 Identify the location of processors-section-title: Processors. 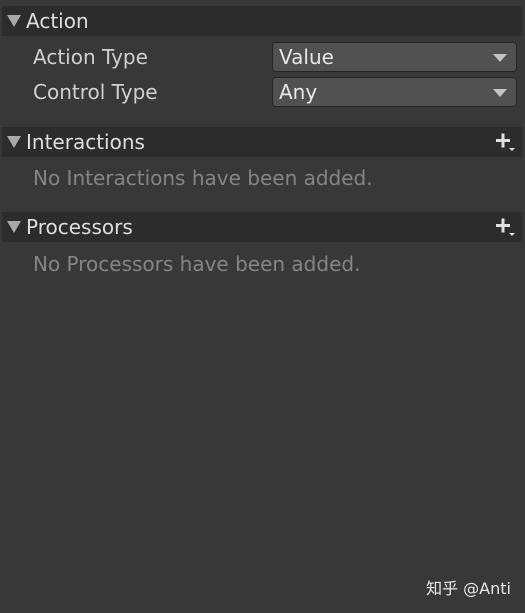
(79, 227).